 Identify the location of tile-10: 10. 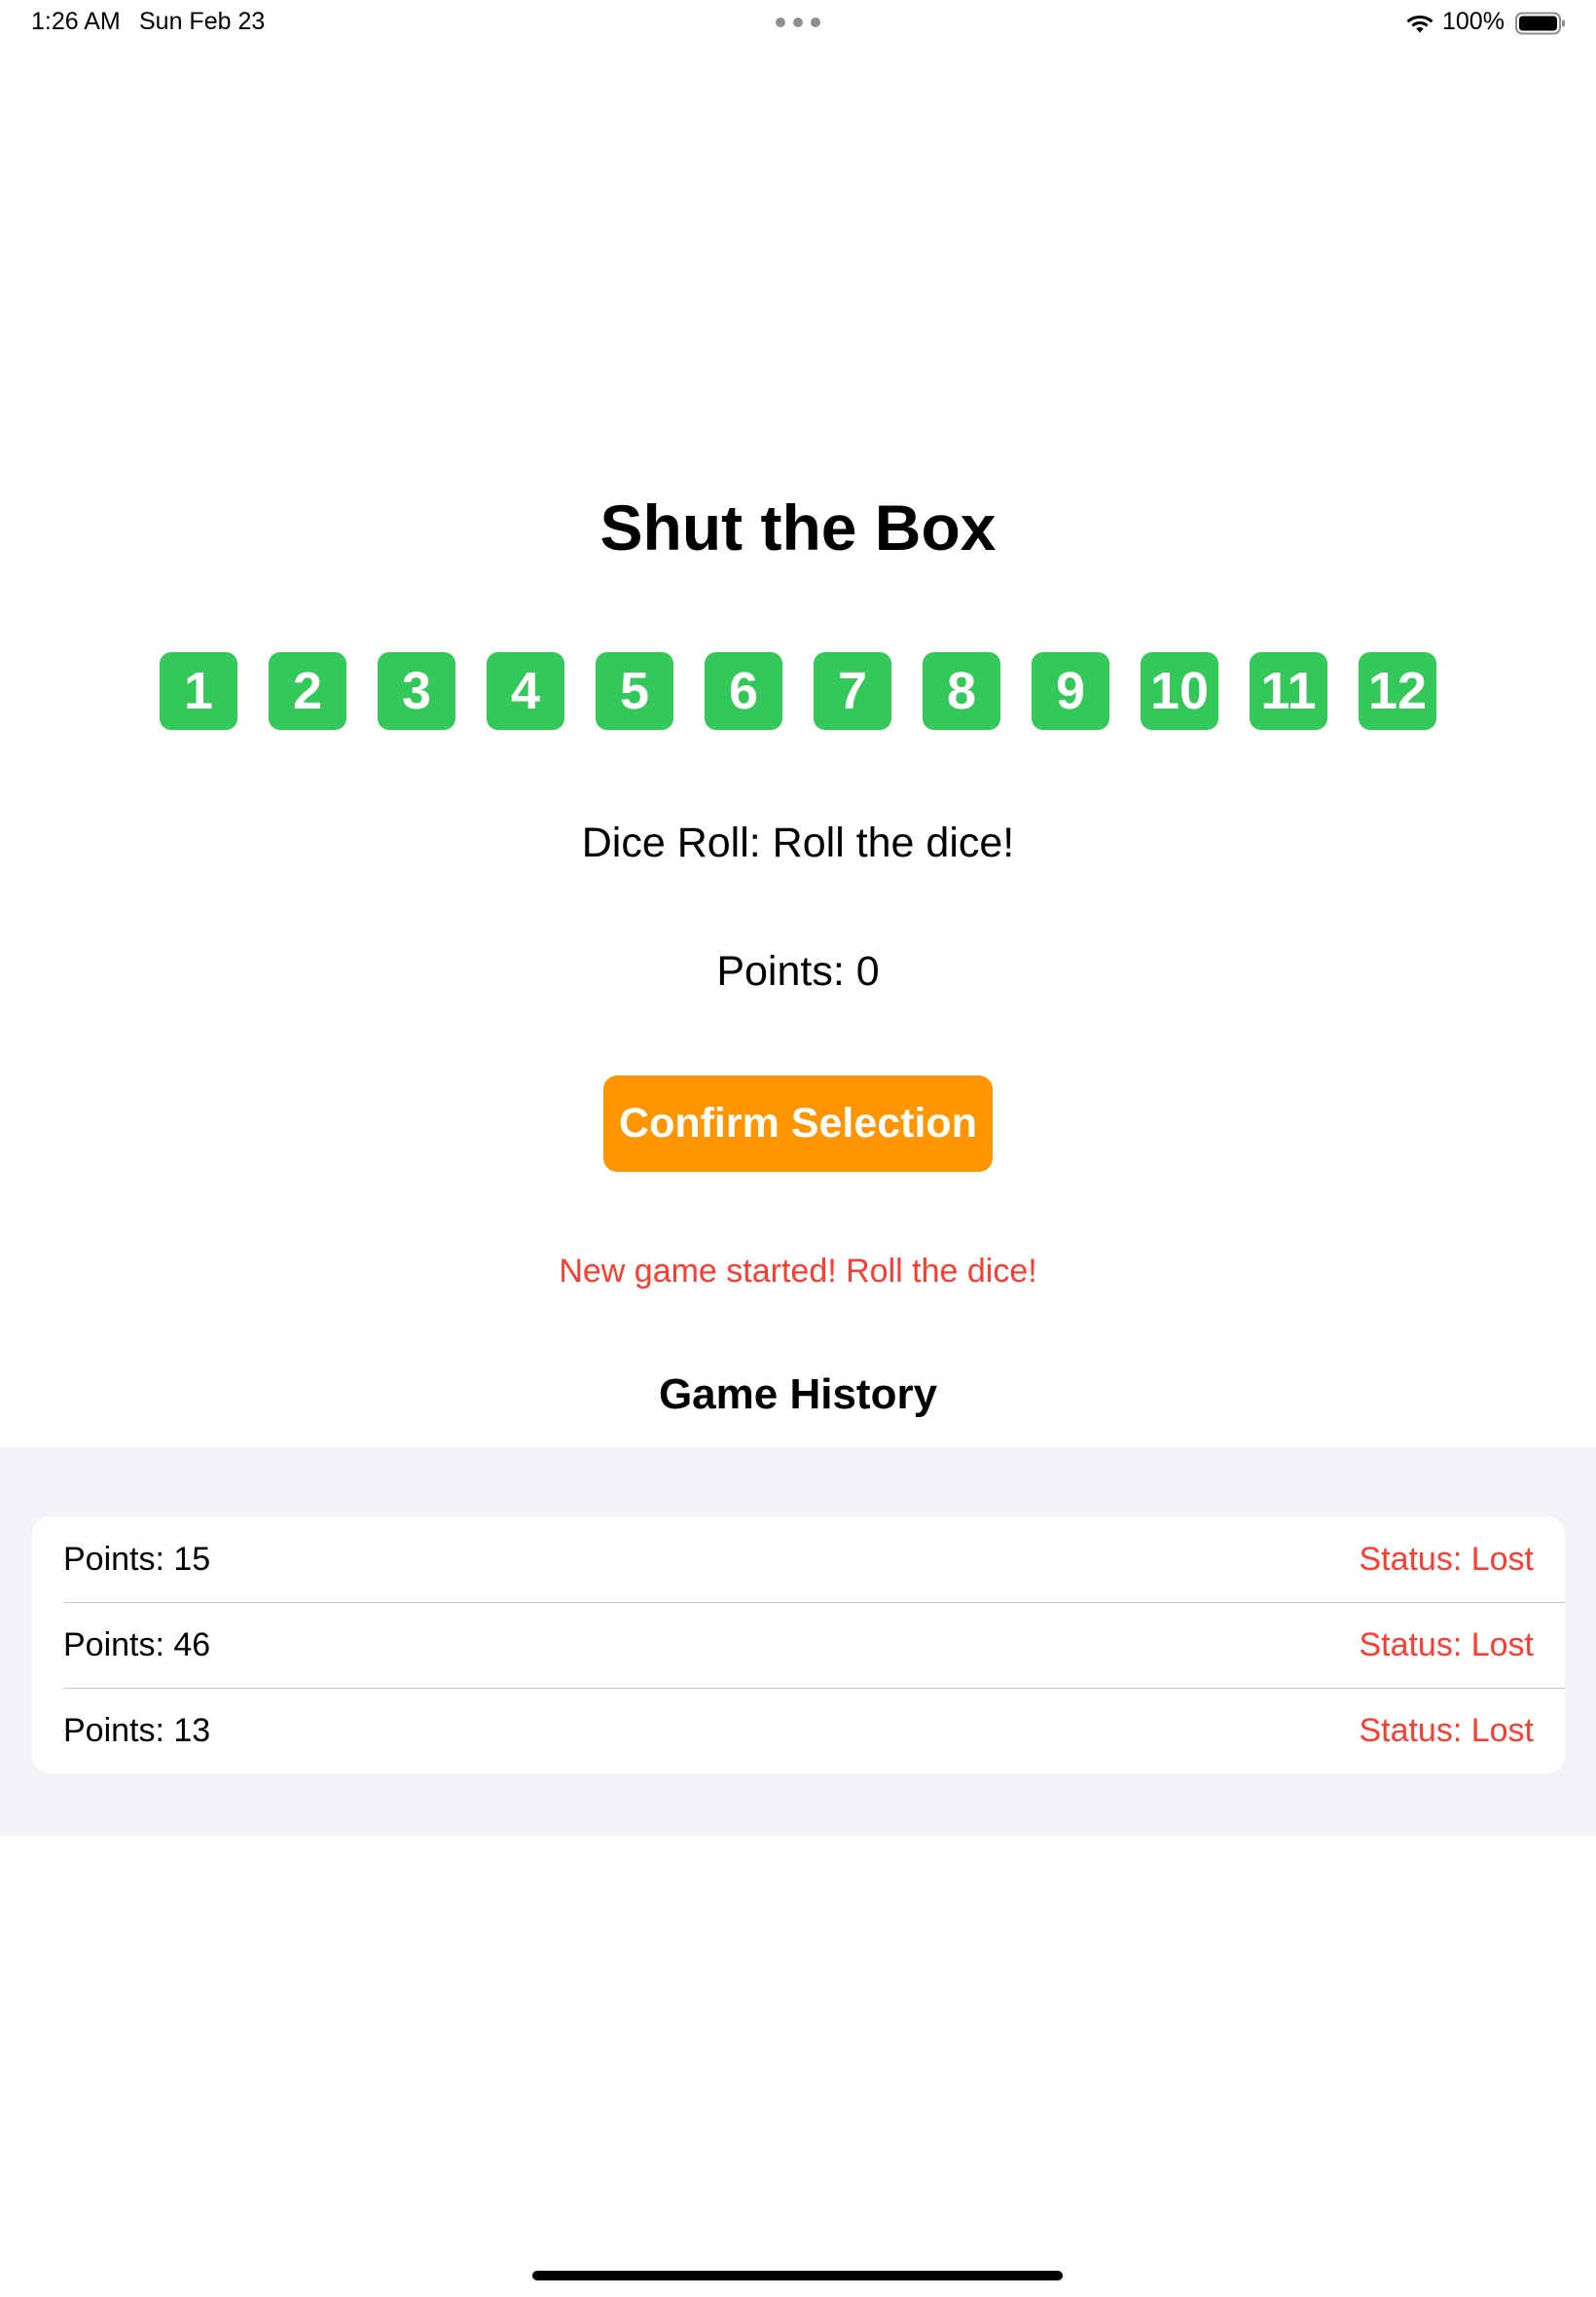
(1179, 691).